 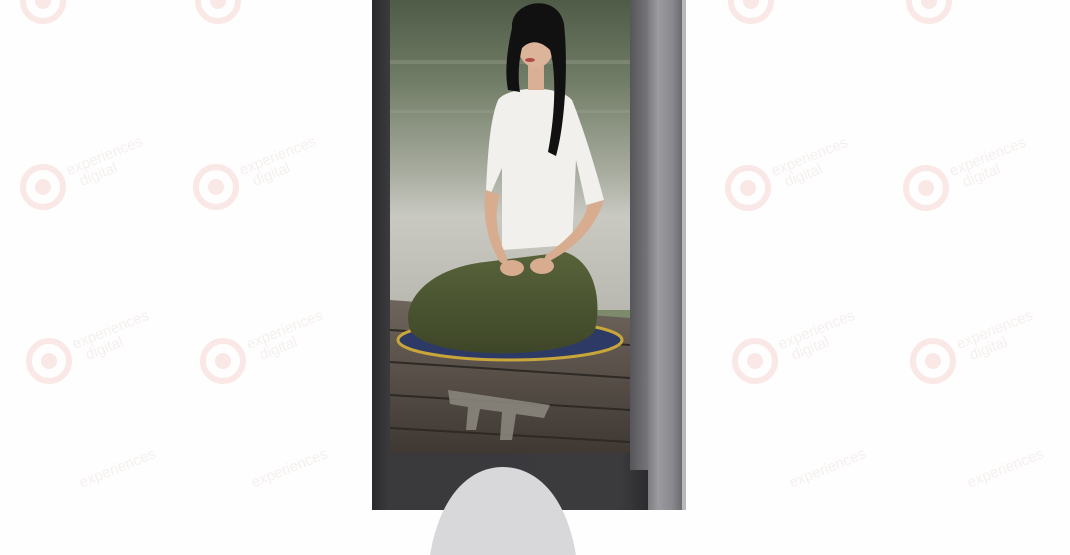 I want to click on lips, so click(x=530, y=60).